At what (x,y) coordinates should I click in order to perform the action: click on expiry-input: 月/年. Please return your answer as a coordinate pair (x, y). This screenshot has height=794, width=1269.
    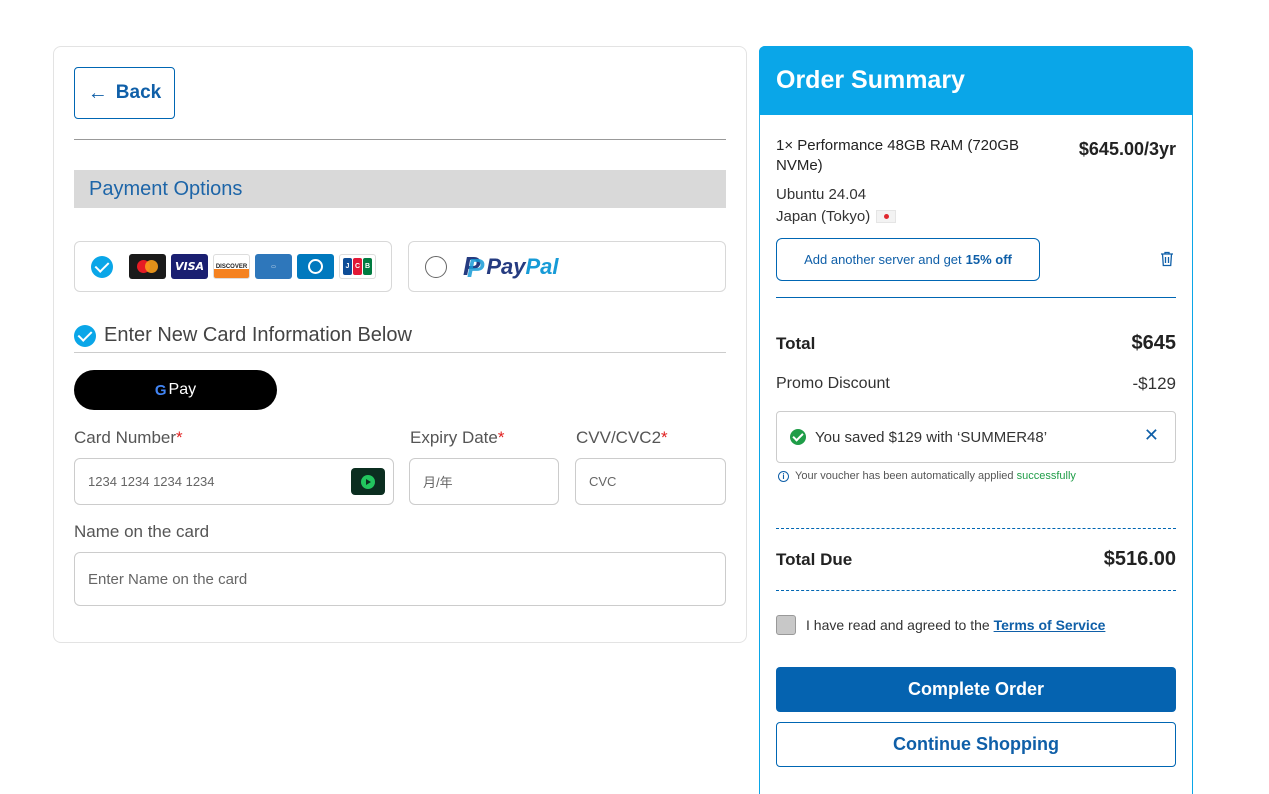
    Looking at the image, I should click on (484, 481).